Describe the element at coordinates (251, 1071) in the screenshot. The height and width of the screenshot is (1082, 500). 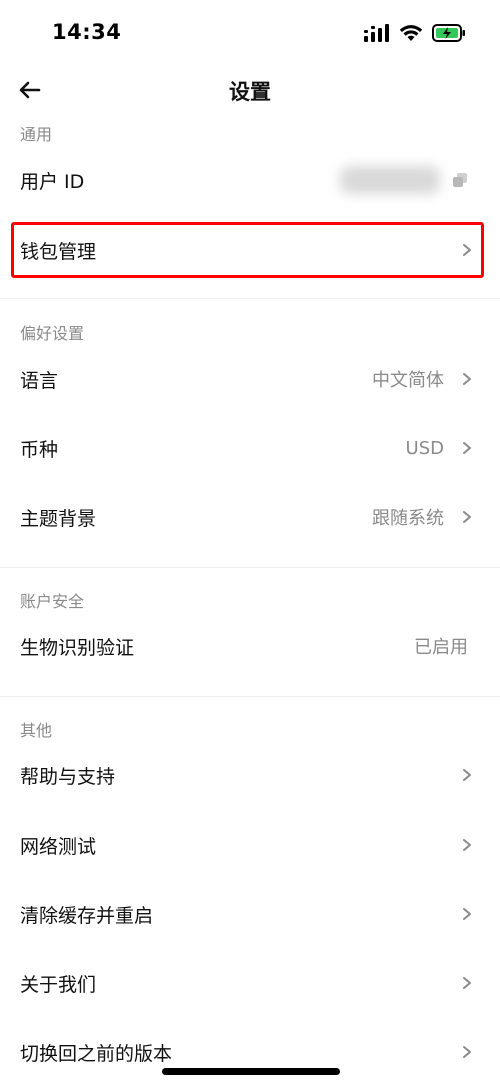
I see `home-indicator` at that location.